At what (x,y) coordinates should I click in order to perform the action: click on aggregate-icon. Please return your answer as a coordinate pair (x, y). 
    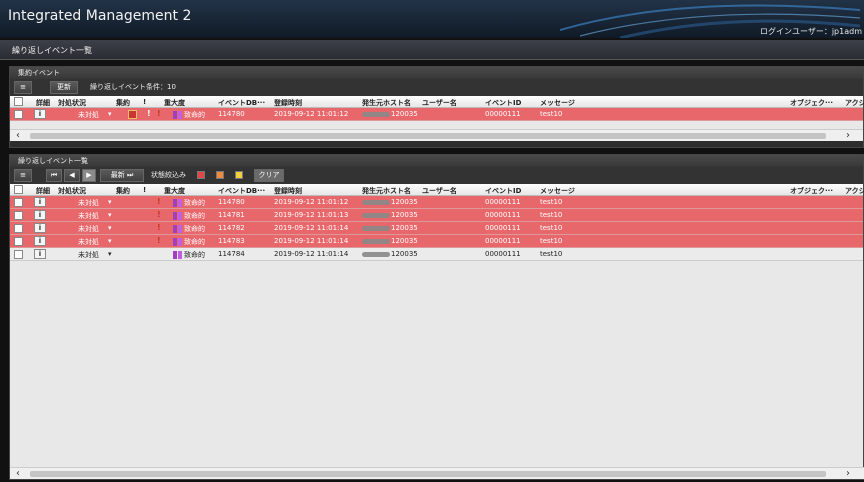
    Looking at the image, I should click on (132, 114).